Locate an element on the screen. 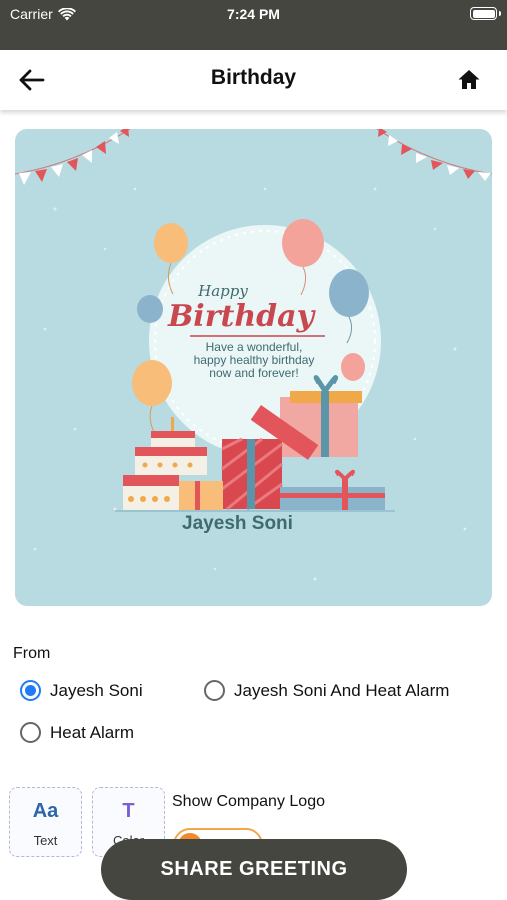 The image size is (507, 900). home-icon is located at coordinates (469, 79).